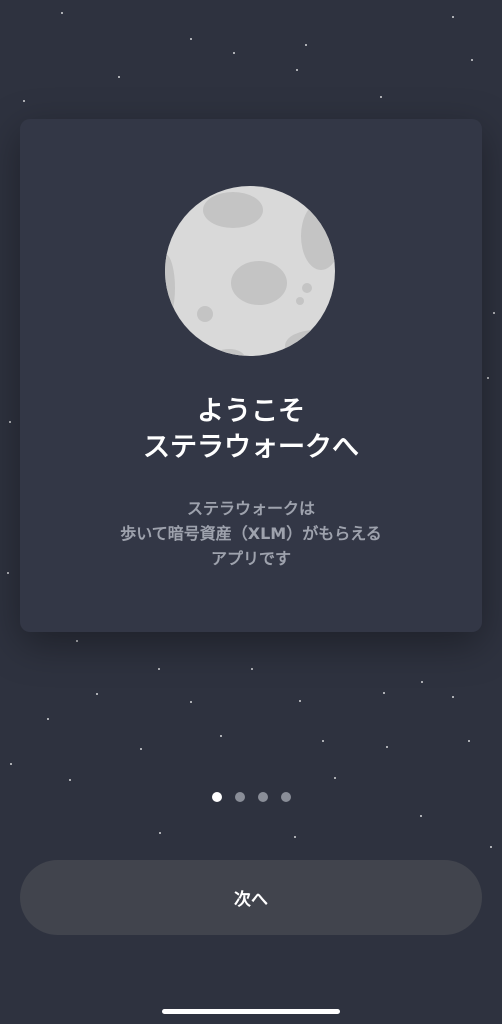  I want to click on welcome-title: ようこそ ステラウォークへ, so click(251, 430).